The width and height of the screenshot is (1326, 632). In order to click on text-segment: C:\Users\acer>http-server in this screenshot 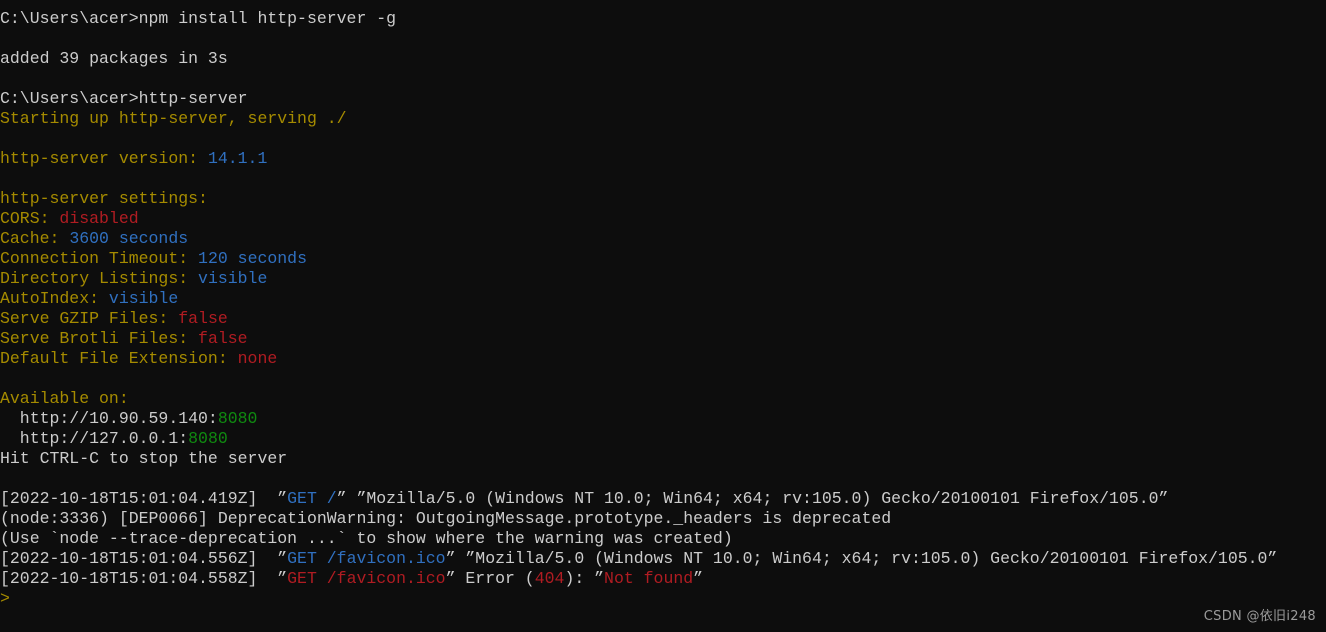, I will do `click(124, 98)`.